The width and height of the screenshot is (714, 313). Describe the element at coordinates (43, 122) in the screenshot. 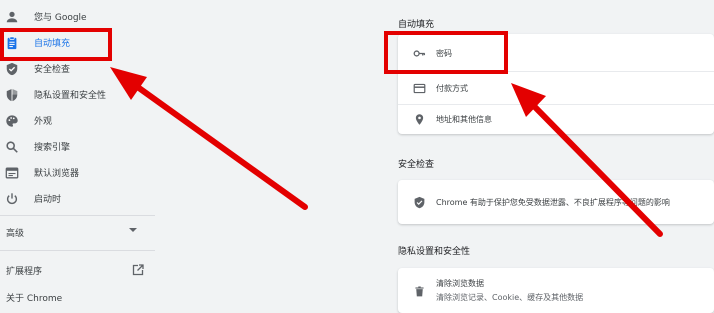

I see `sidebar-item-label: 外观` at that location.